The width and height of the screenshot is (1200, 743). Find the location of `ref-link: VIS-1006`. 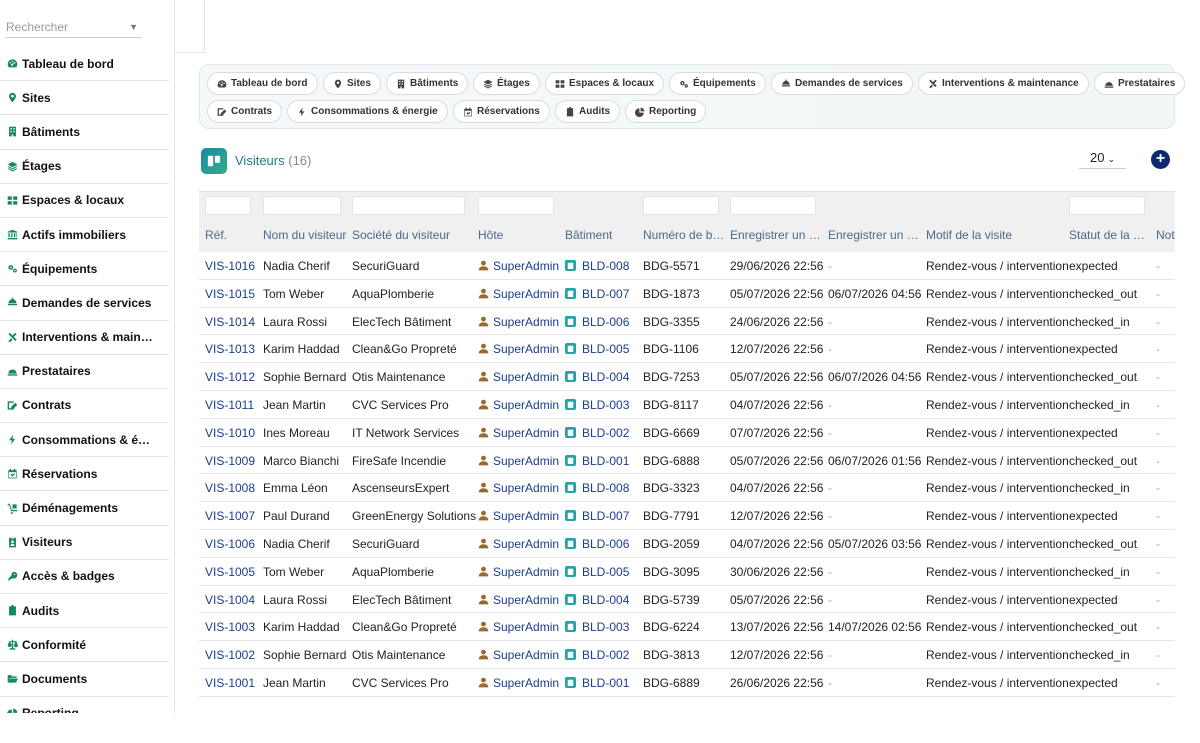

ref-link: VIS-1006 is located at coordinates (235, 544).